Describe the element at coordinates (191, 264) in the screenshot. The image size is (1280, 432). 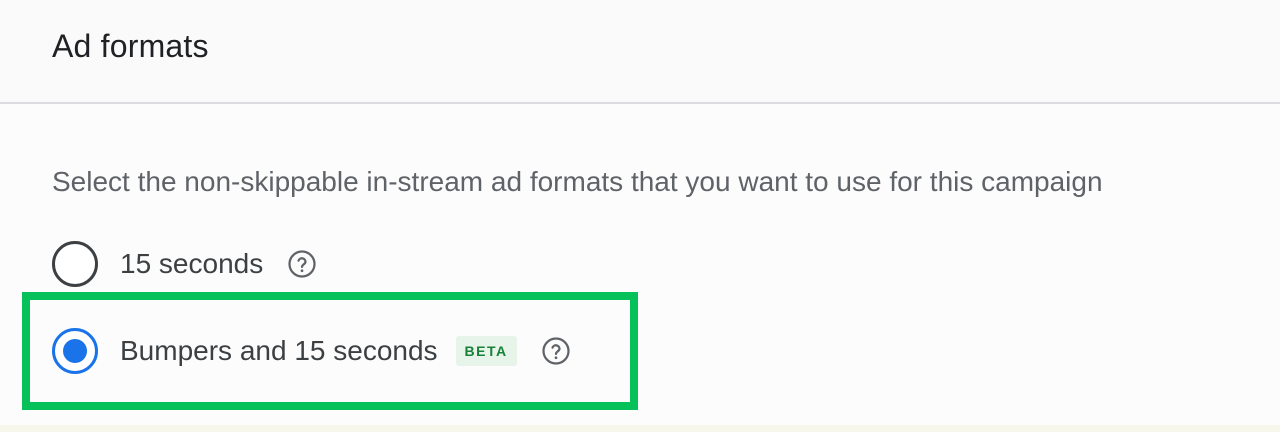
I see `option-label-15-seconds: 15 seconds` at that location.